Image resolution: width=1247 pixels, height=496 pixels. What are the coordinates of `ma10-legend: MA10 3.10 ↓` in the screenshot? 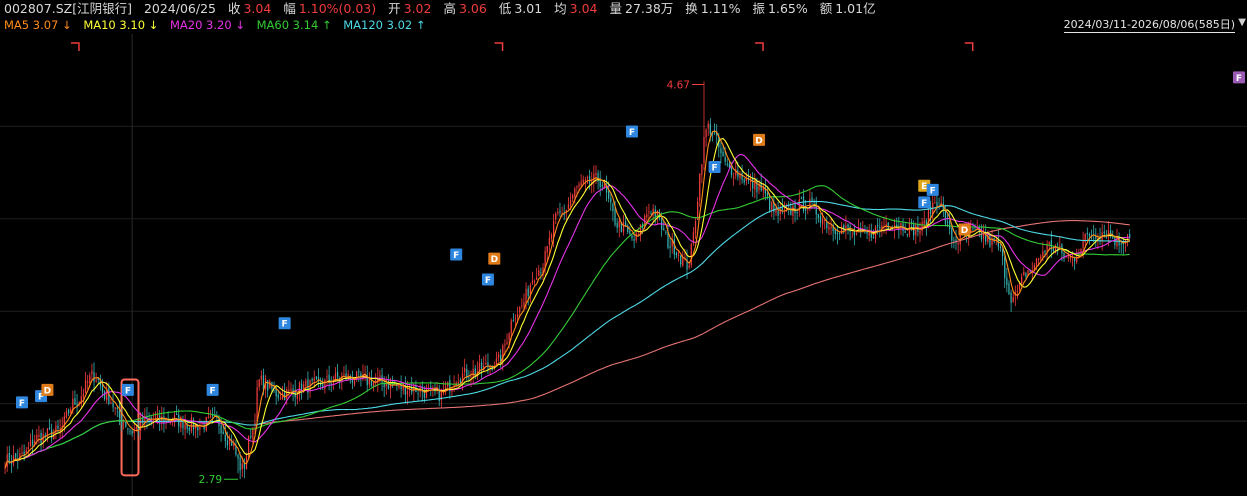 It's located at (120, 25).